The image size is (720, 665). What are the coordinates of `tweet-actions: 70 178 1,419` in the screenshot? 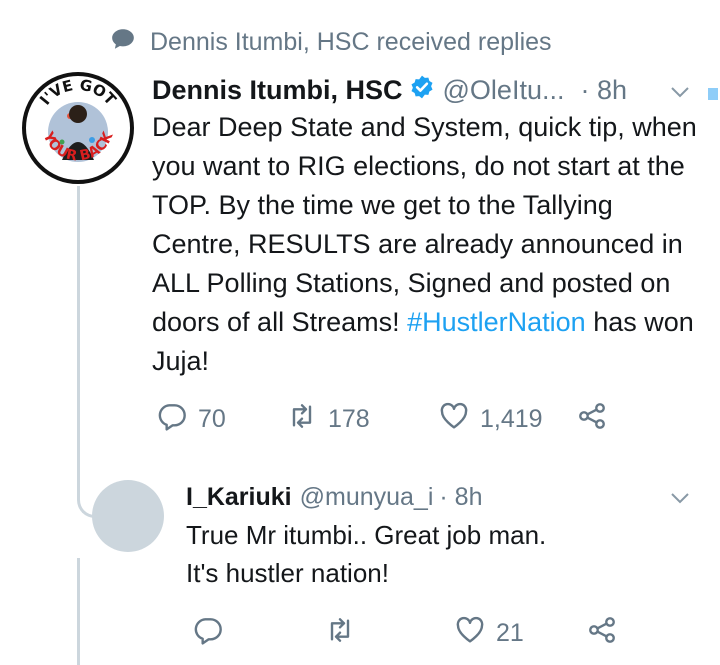 It's located at (391, 419).